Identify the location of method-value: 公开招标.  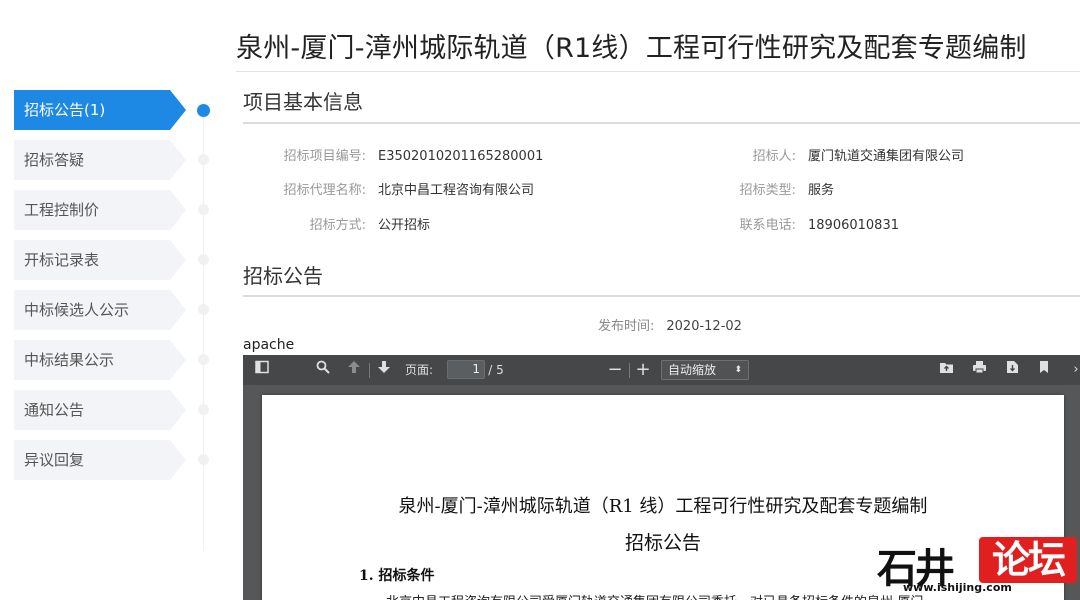
(404, 225).